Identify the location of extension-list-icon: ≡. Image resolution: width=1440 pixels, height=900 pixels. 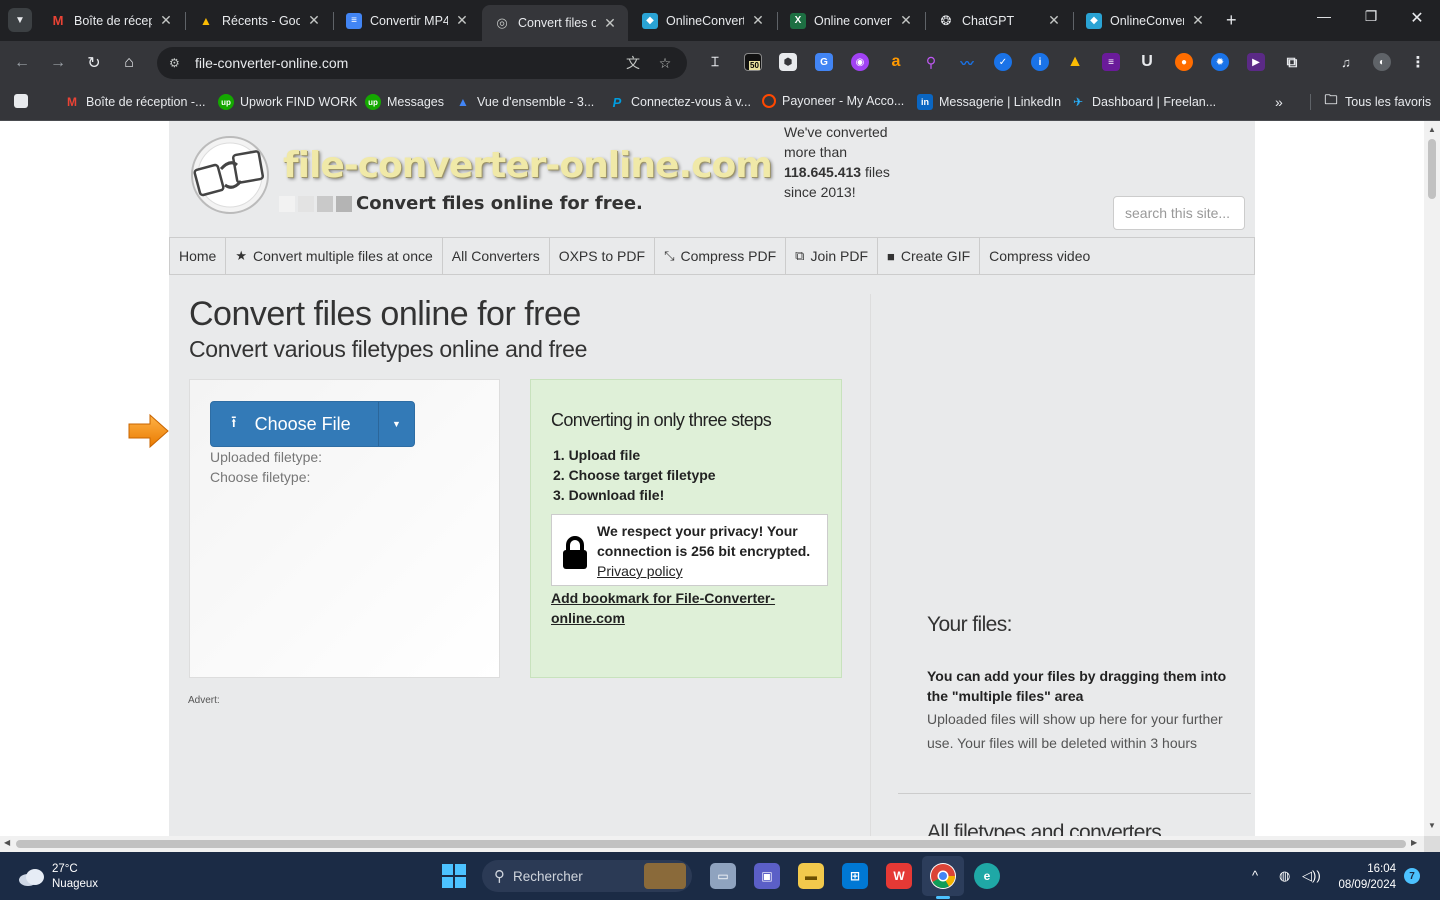
(1111, 62).